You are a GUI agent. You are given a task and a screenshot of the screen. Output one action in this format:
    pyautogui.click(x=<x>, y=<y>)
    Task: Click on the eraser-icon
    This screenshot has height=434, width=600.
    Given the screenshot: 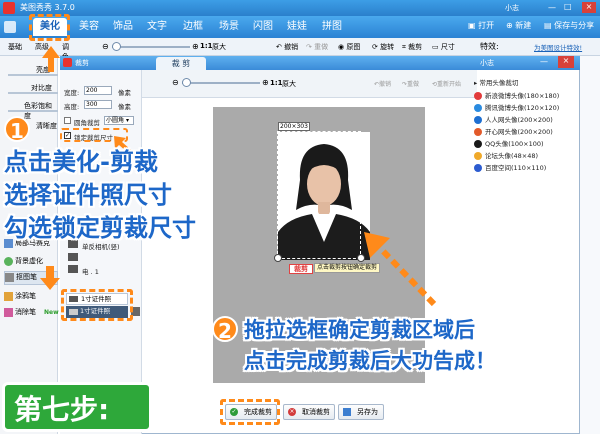 What is the action you would take?
    pyautogui.click(x=8, y=312)
    